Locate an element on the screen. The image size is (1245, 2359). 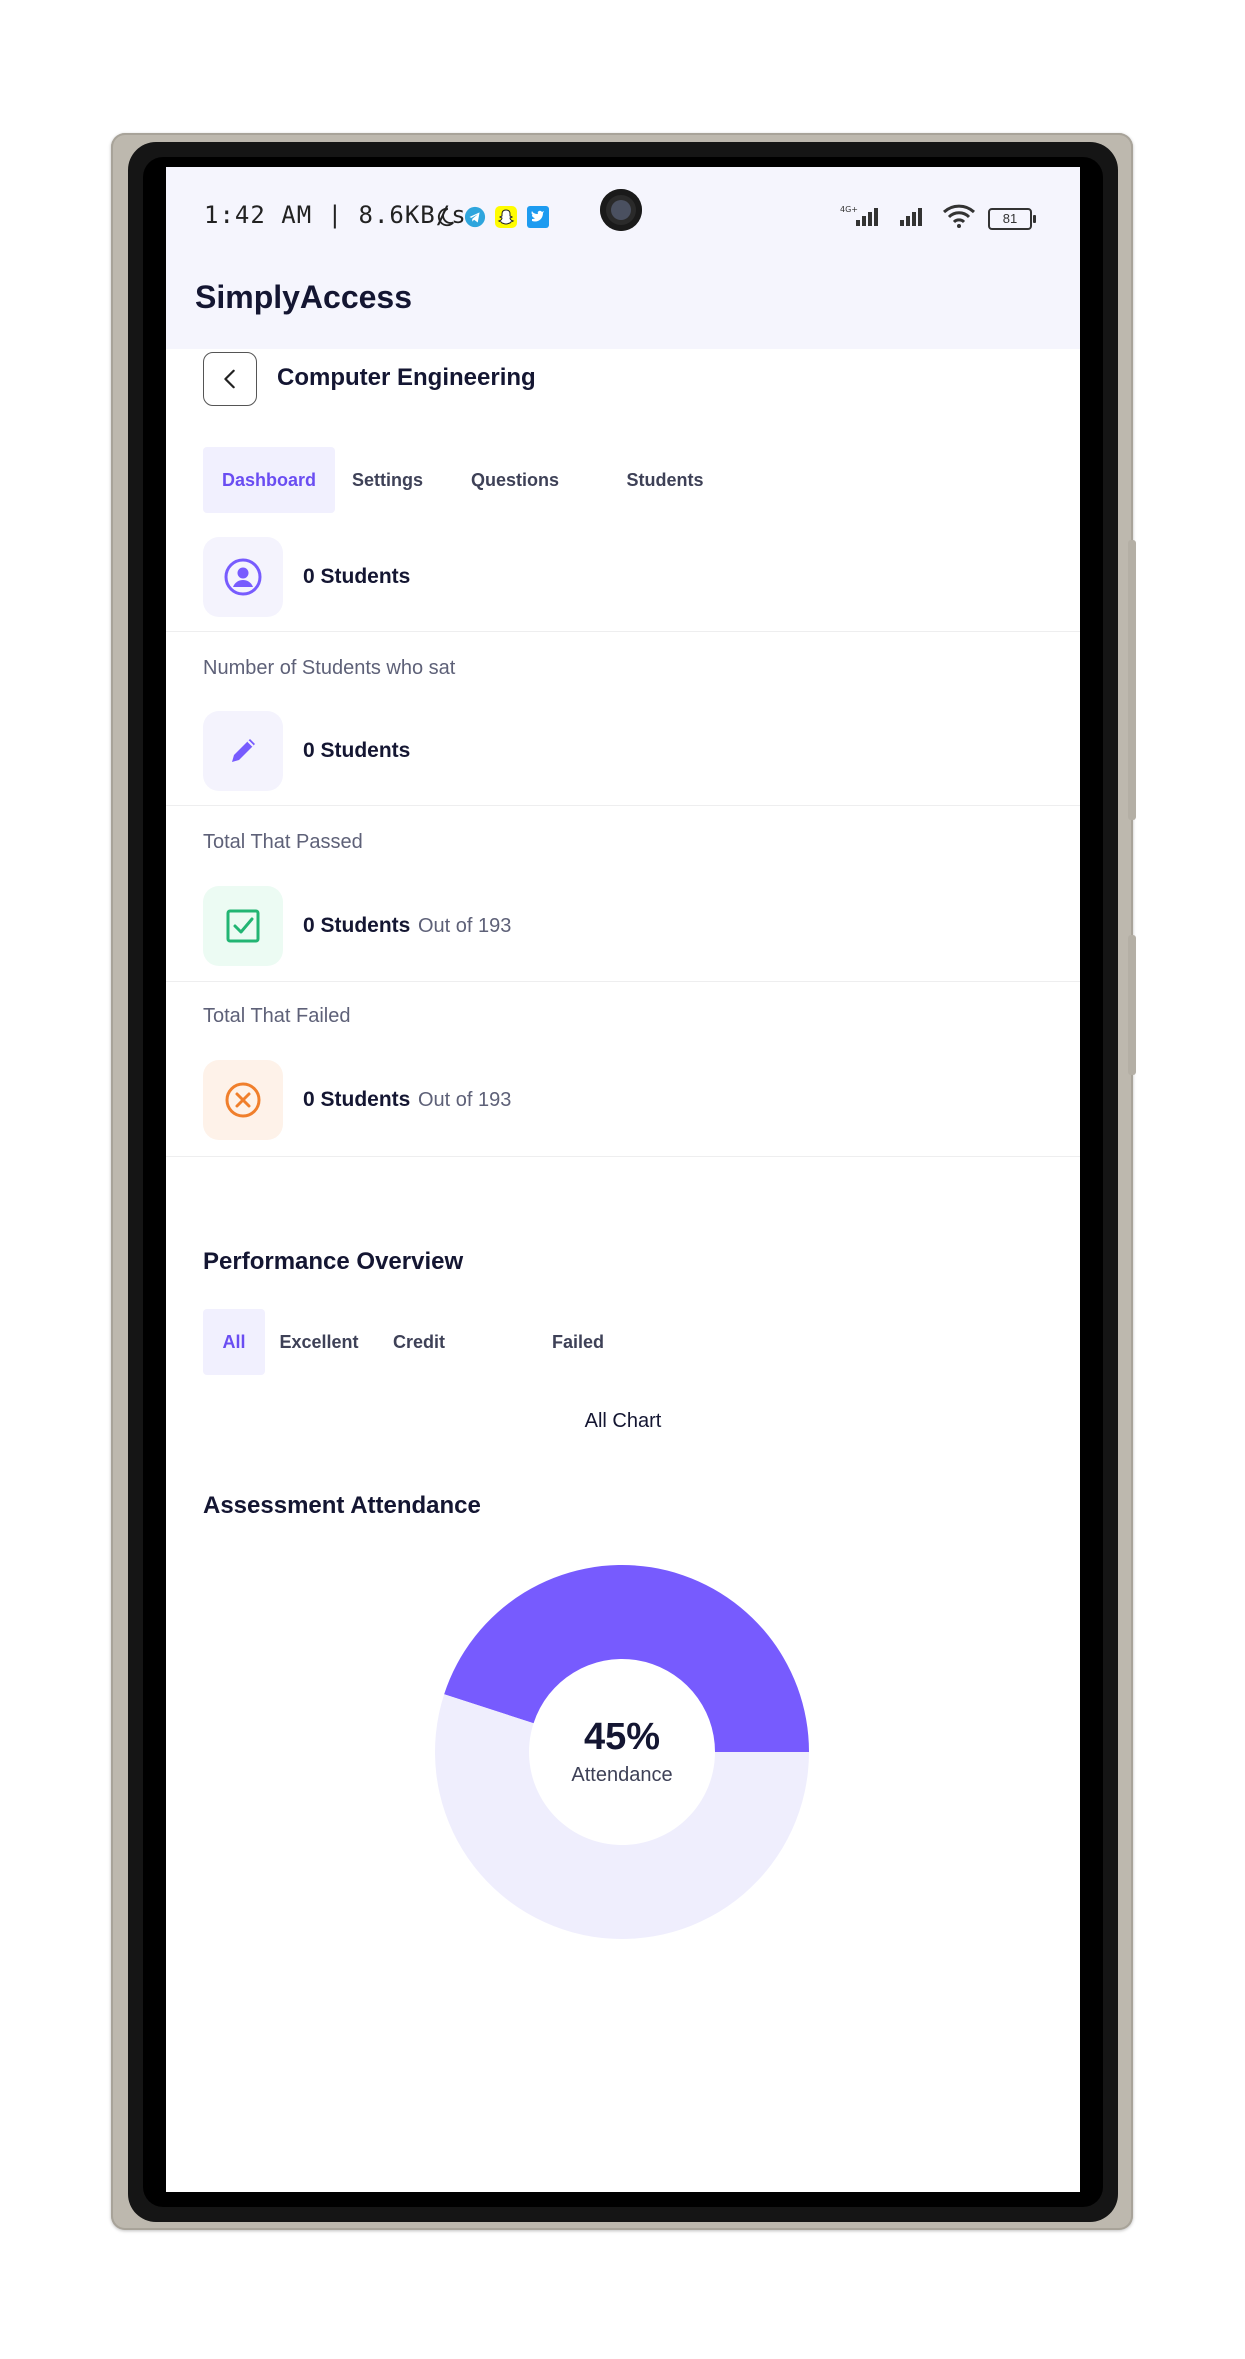
x-circle-icon is located at coordinates (243, 1100).